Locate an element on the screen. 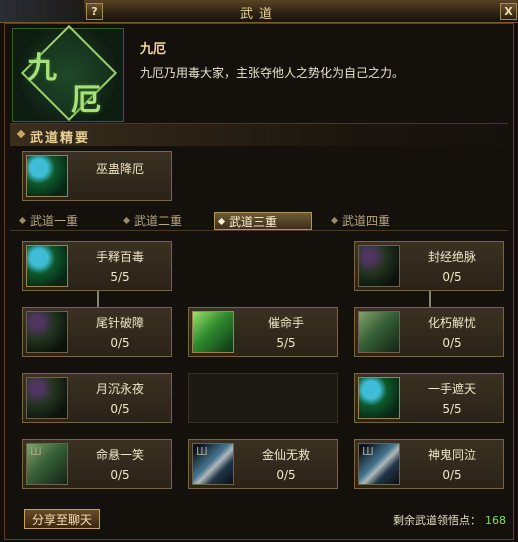 This screenshot has height=542, width=518. skill-slot-immortal-no-save: Ш 金仙无救 0/5 is located at coordinates (263, 464).